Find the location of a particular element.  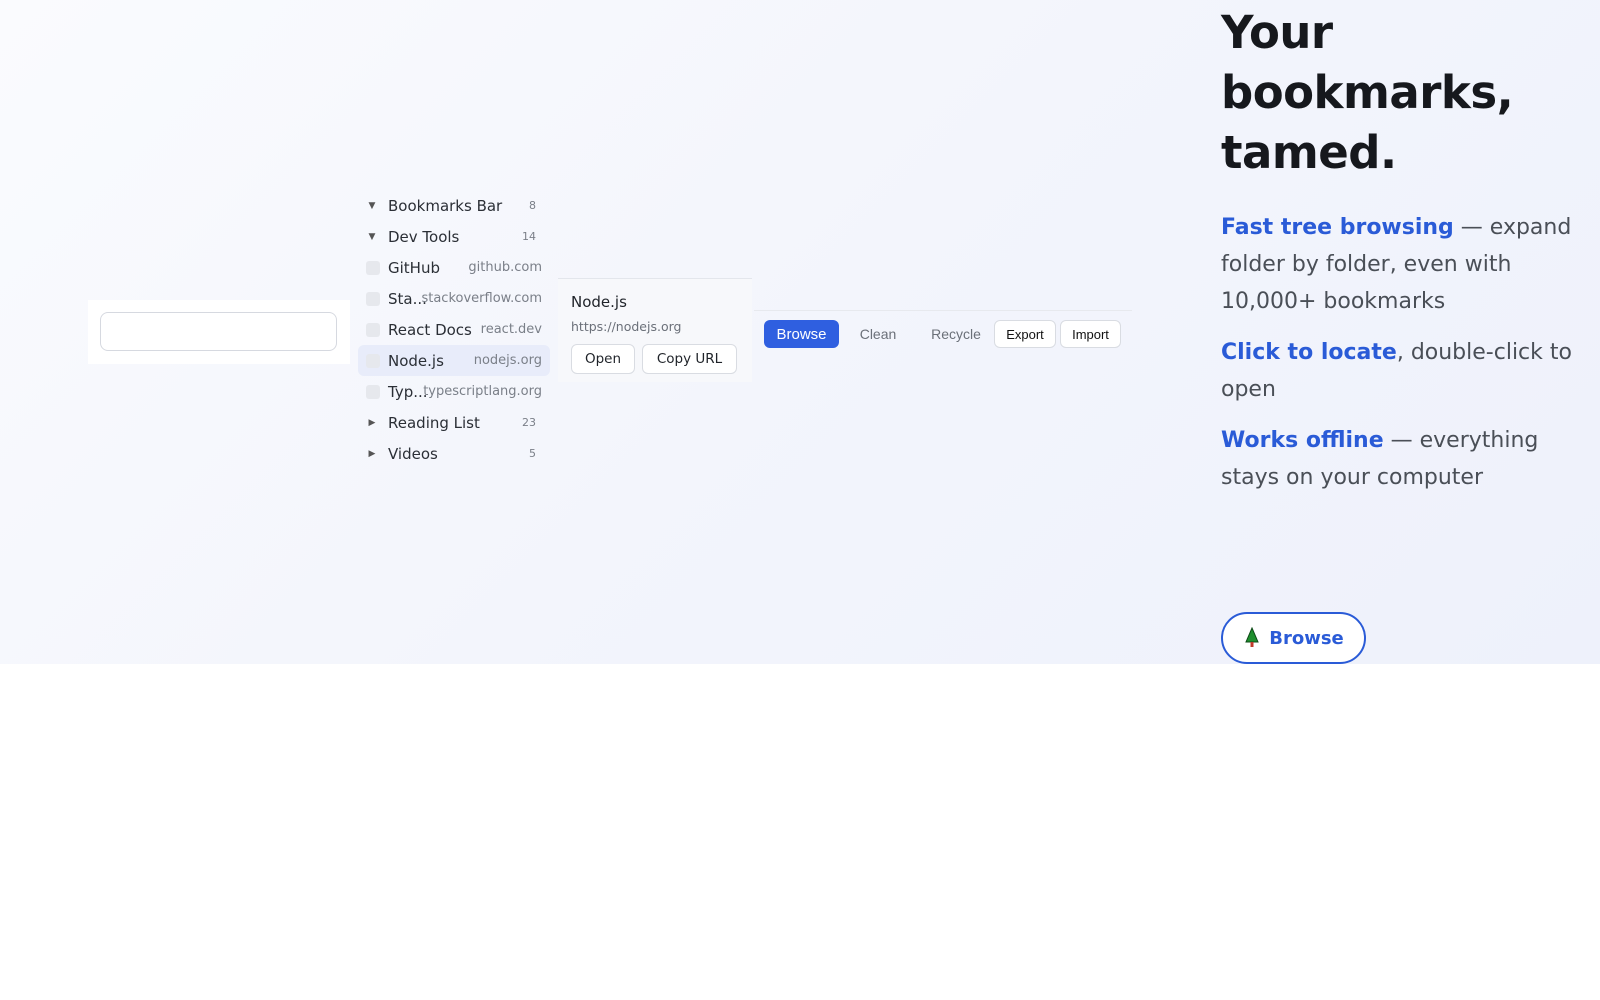

open-button: Open is located at coordinates (603, 359).